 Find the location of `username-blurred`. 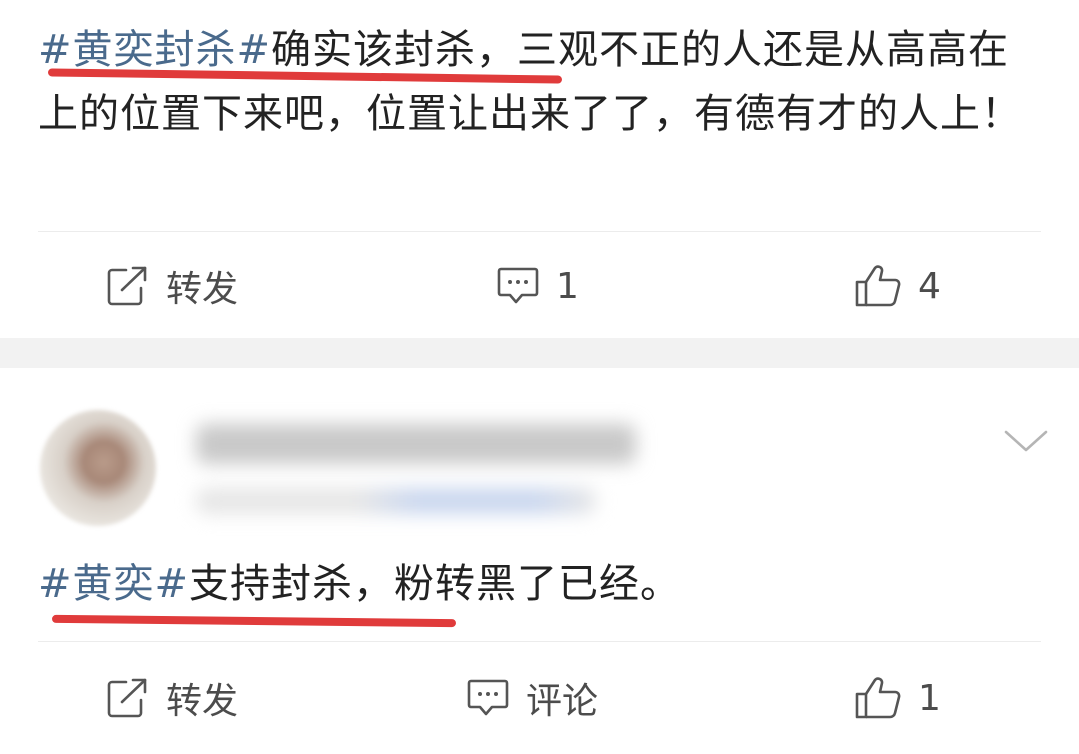

username-blurred is located at coordinates (416, 444).